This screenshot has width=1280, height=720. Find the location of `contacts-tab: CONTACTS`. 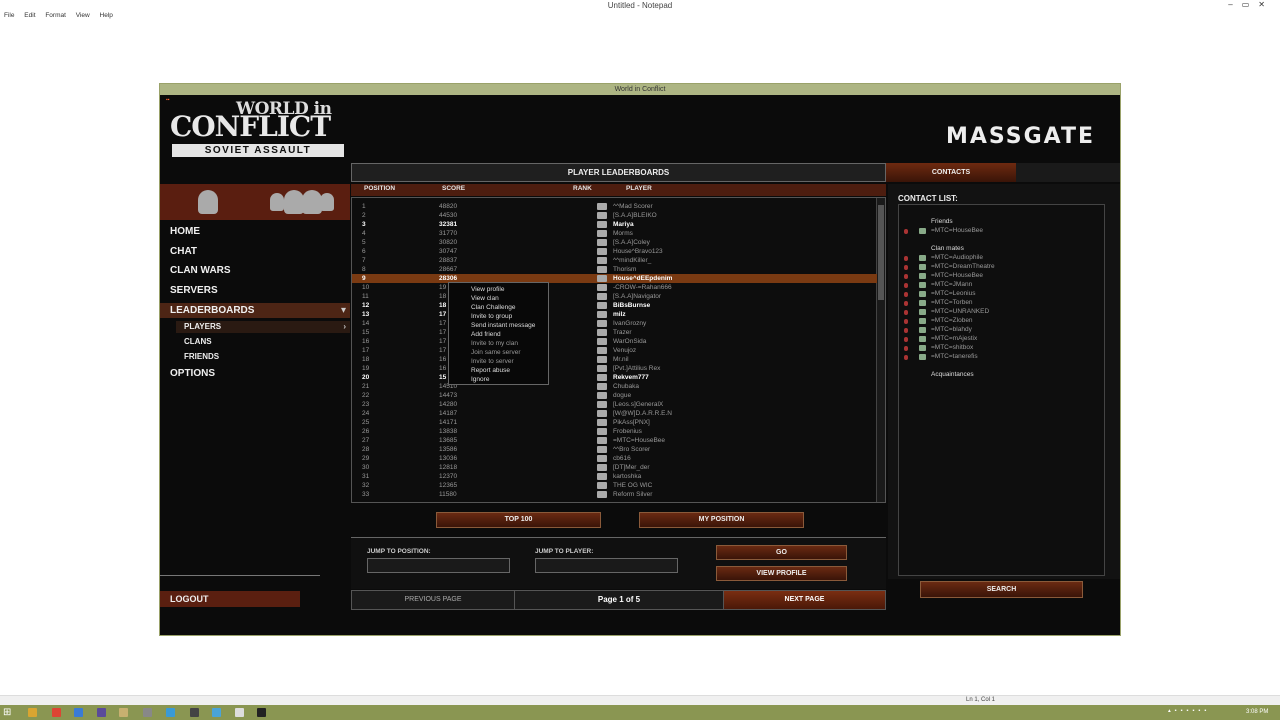

contacts-tab: CONTACTS is located at coordinates (951, 172).